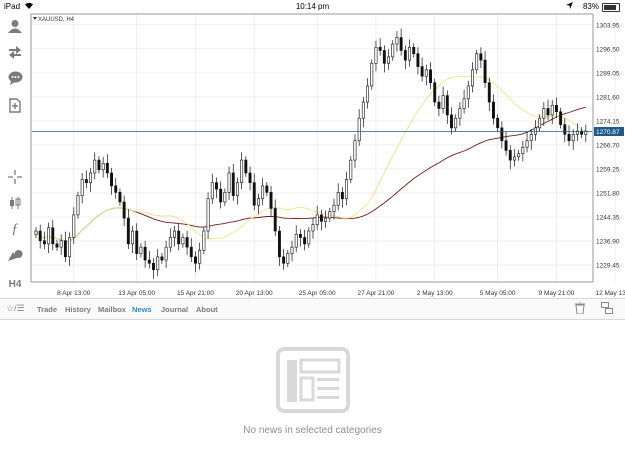  I want to click on crosshair-icon, so click(15, 177).